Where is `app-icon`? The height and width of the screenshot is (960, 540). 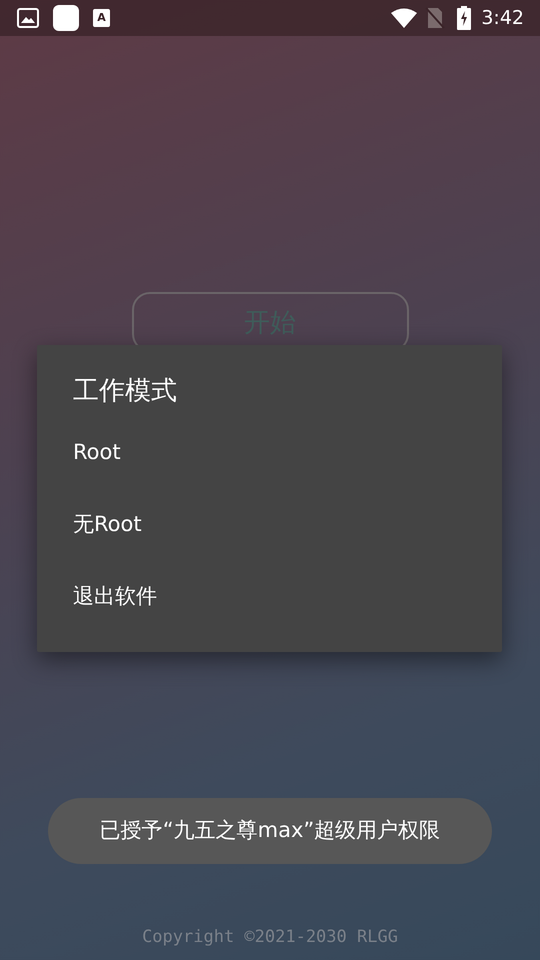
app-icon is located at coordinates (66, 18).